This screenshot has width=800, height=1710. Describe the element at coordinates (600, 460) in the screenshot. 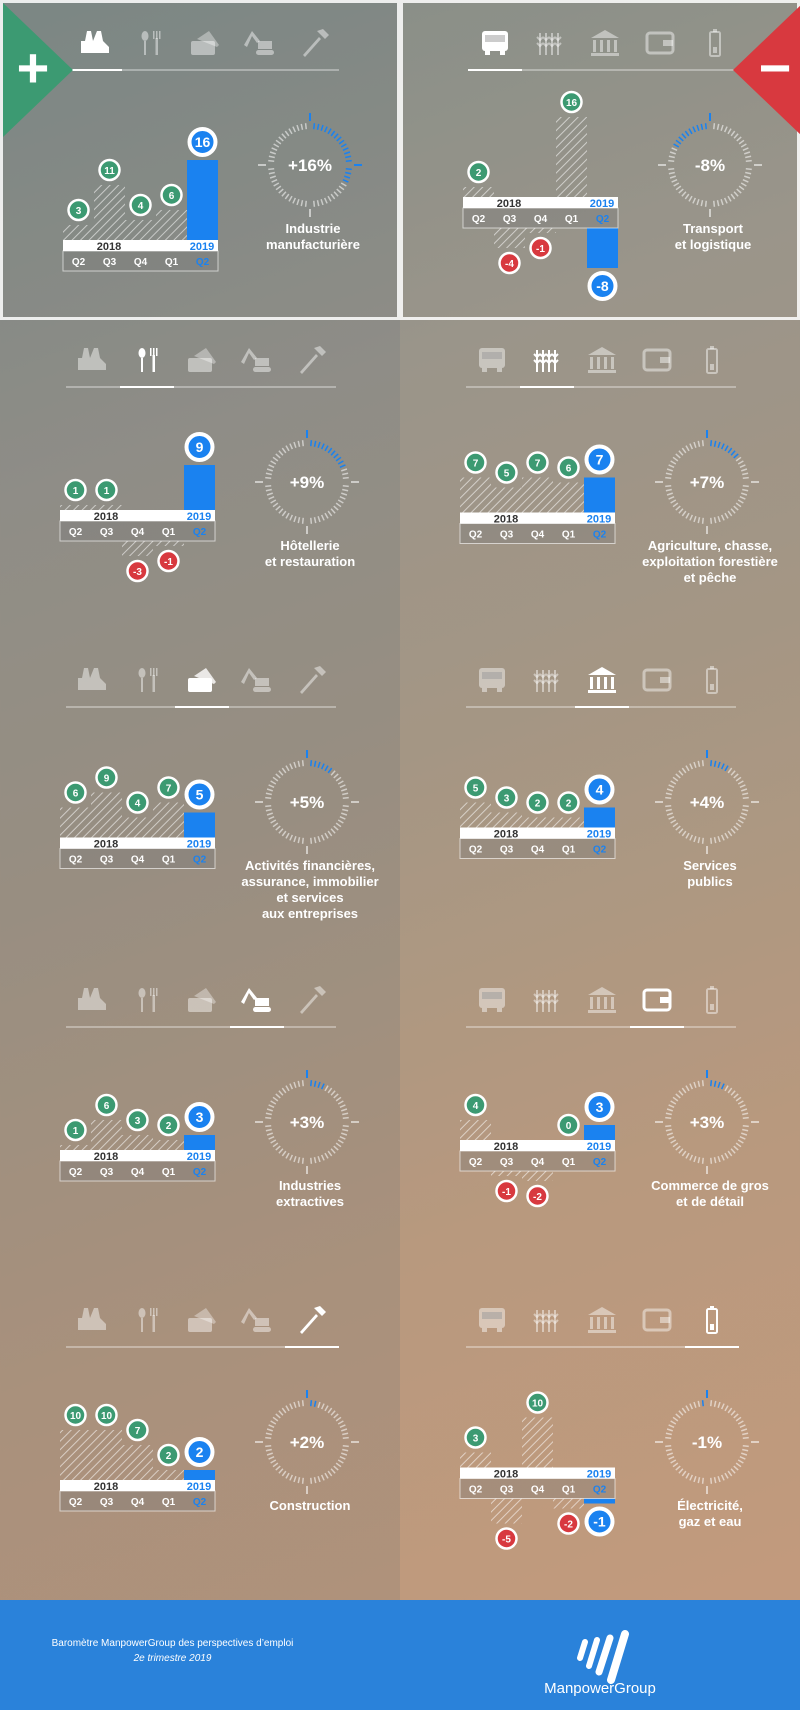

I see `value-label: 7` at that location.